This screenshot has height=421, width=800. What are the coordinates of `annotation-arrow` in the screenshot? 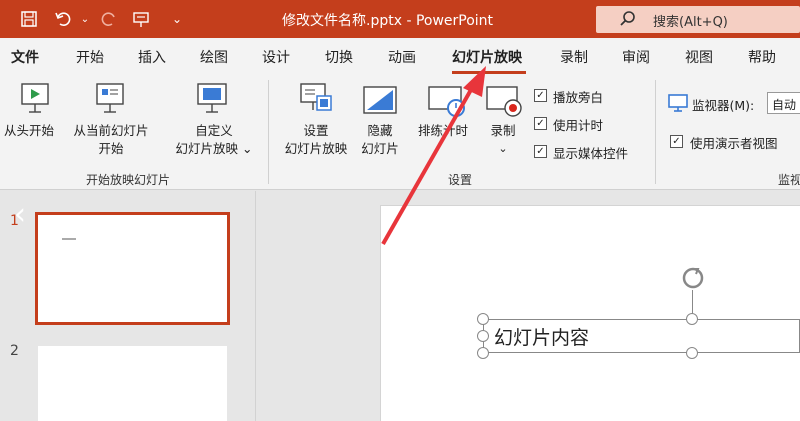 It's located at (433, 155).